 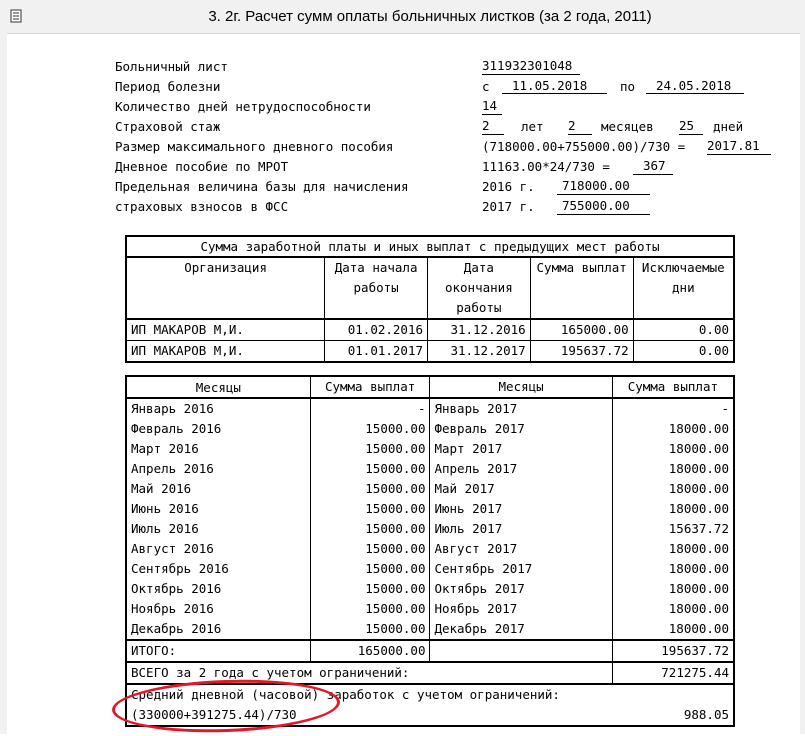 What do you see at coordinates (218, 549) in the screenshot?
I see `month-name: Август 2016` at bounding box center [218, 549].